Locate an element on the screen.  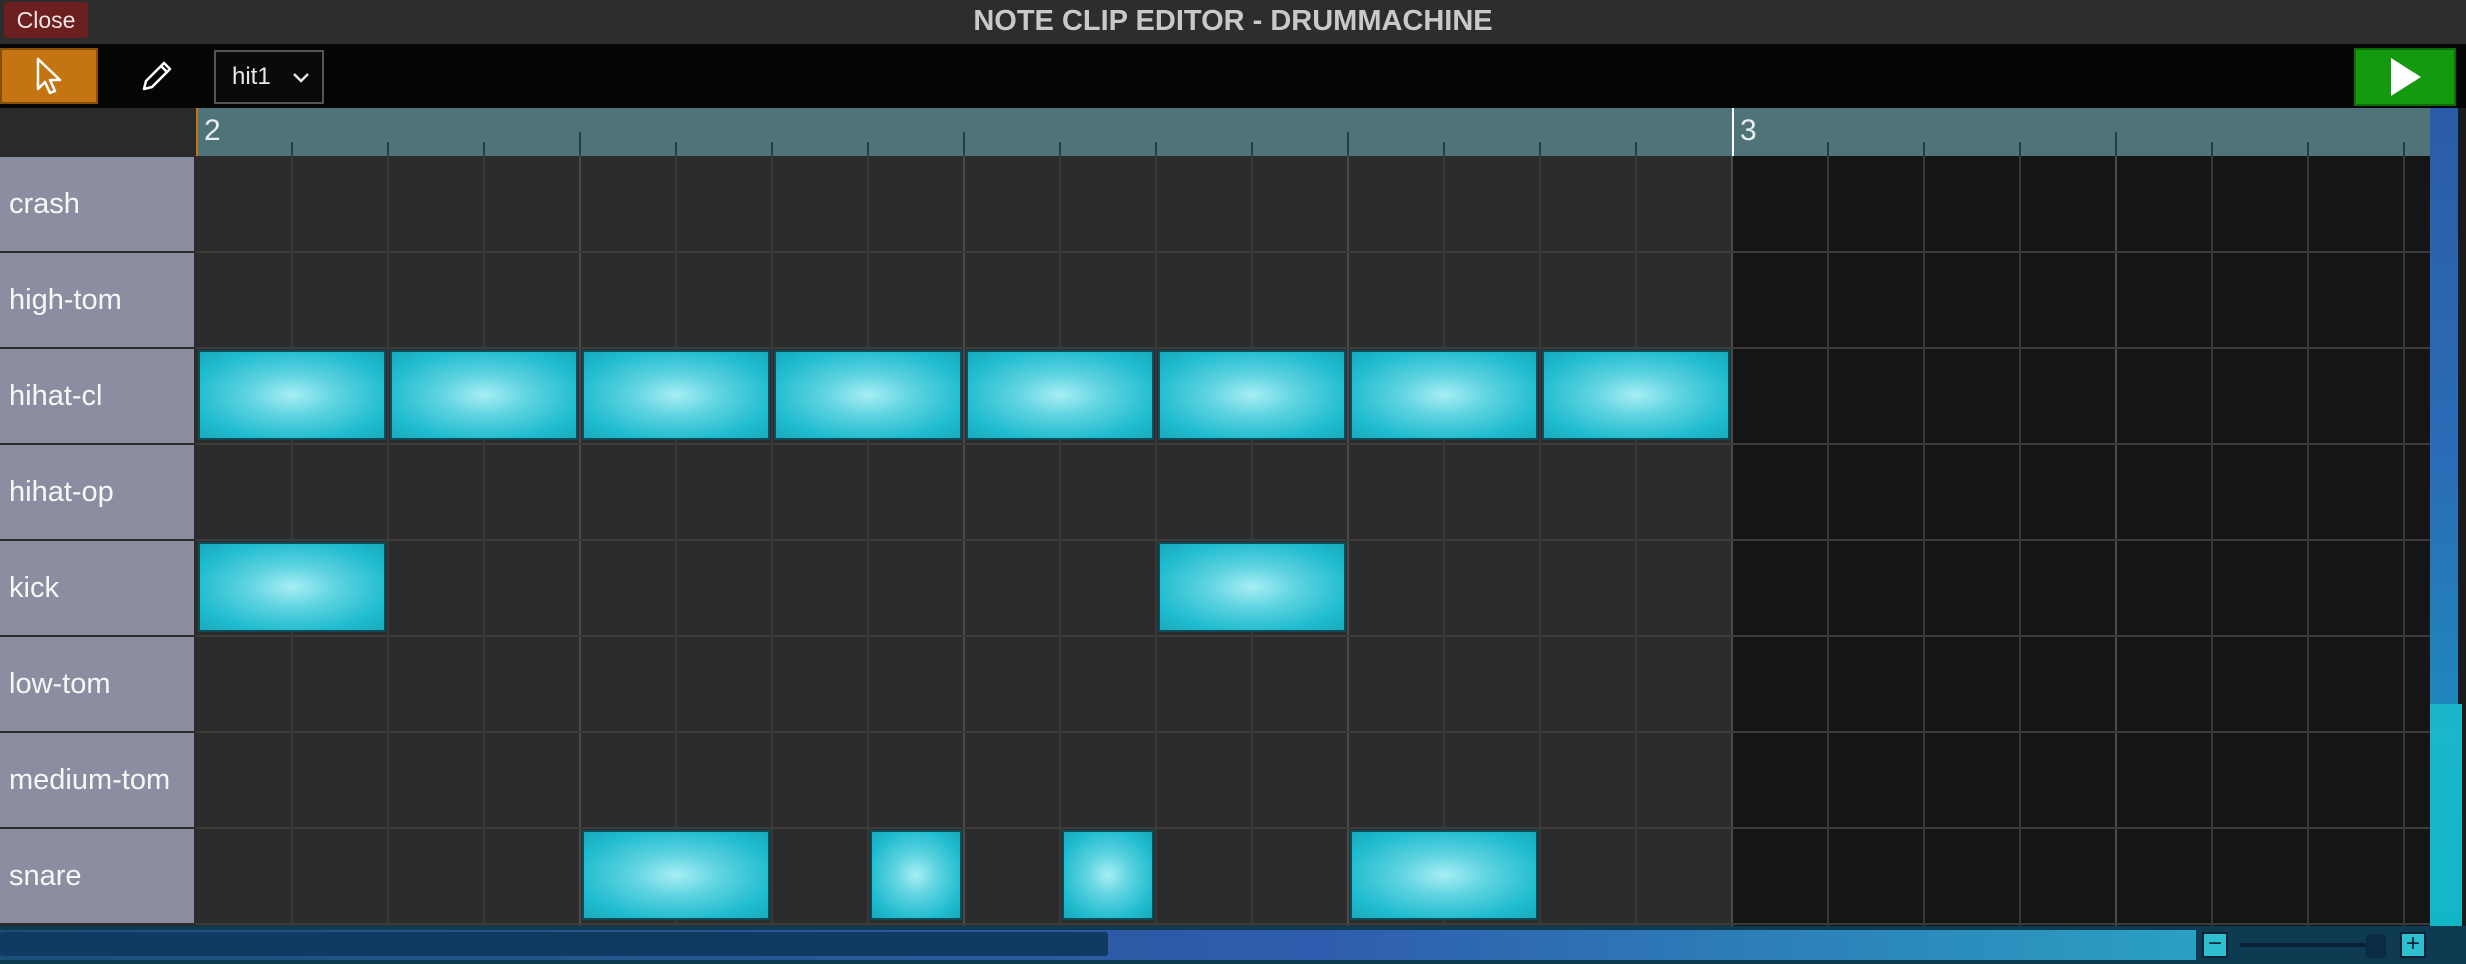
play-icon is located at coordinates (2406, 77).